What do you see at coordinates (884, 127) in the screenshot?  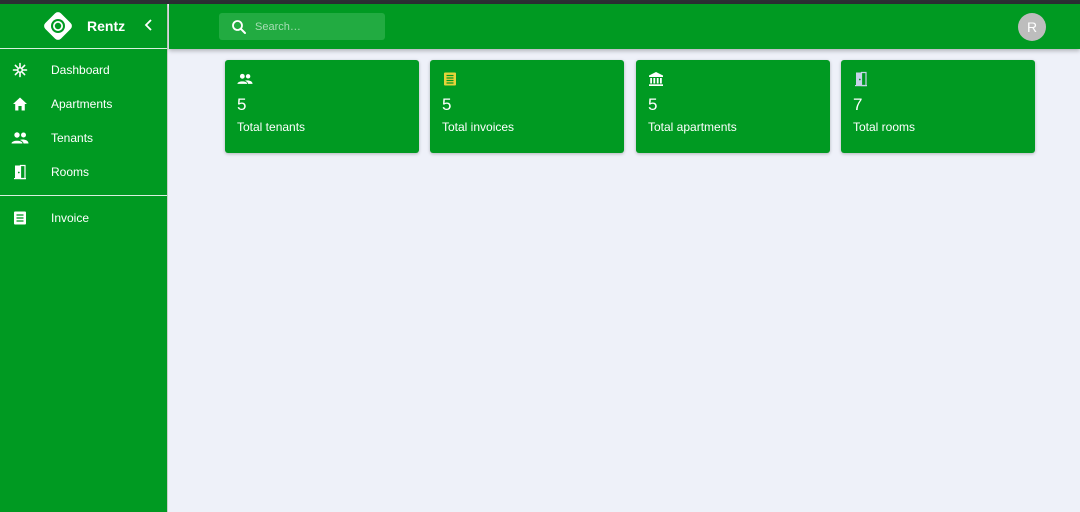 I see `stat-label: Total rooms` at bounding box center [884, 127].